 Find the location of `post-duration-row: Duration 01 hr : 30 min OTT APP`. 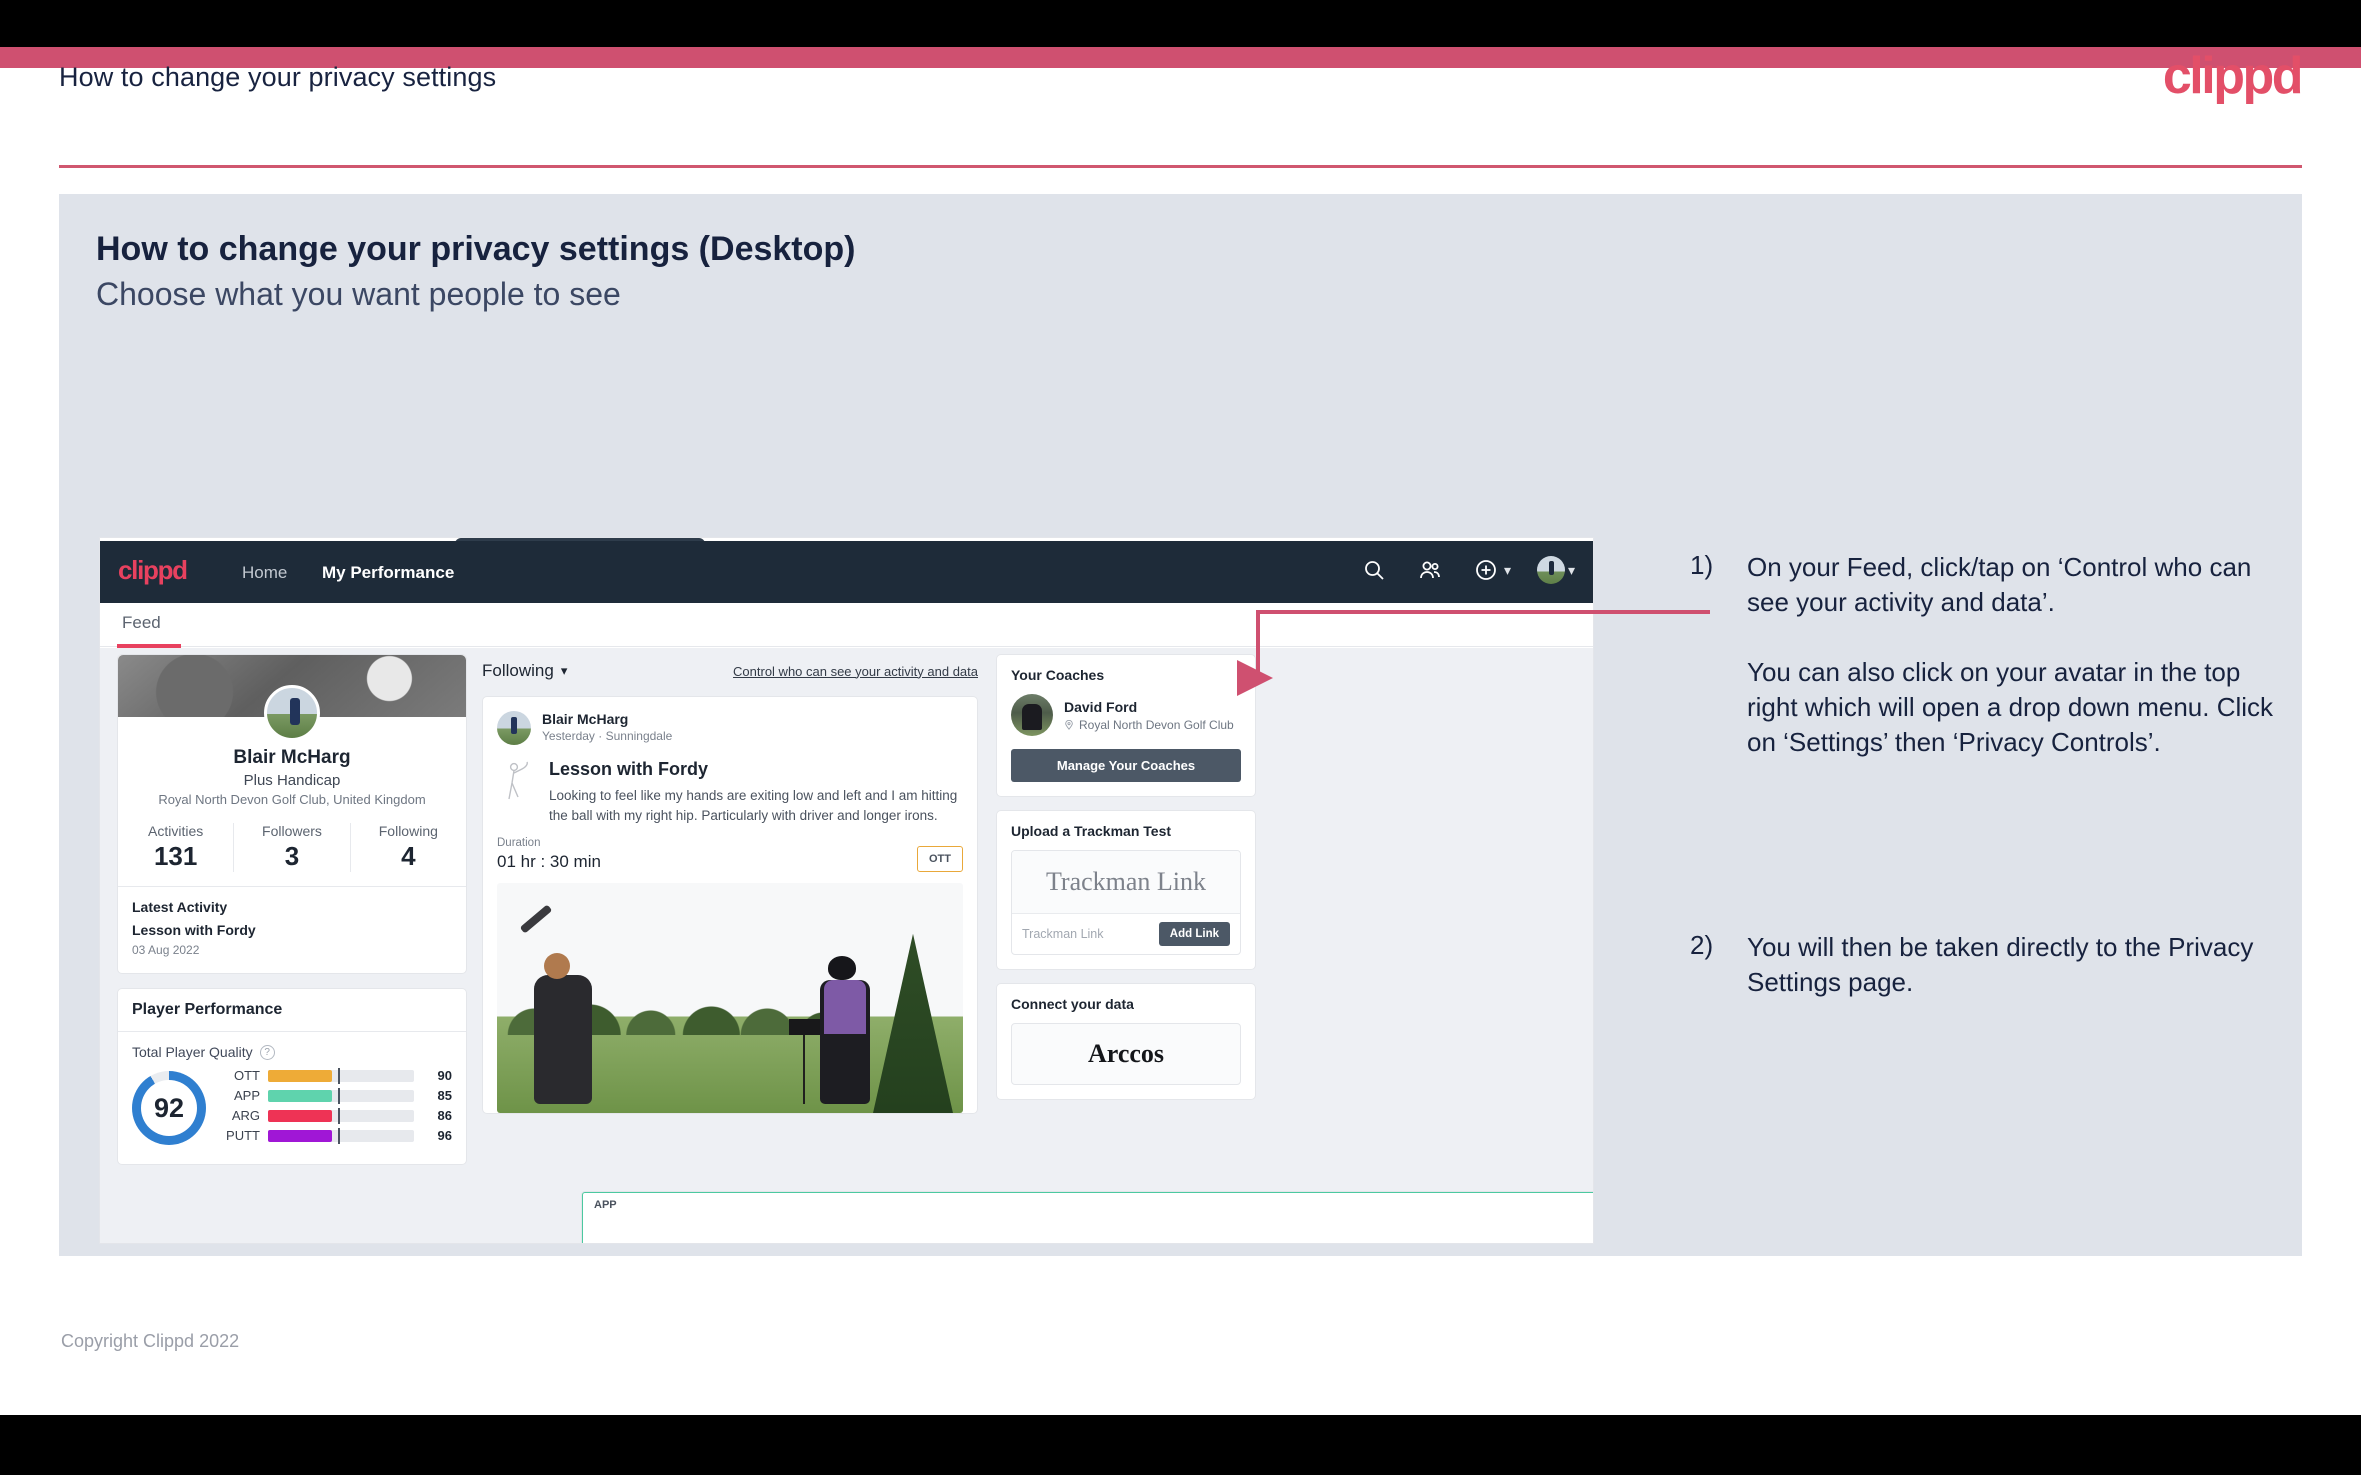

post-duration-row: Duration 01 hr : 30 min OTT APP is located at coordinates (1038, 1034).